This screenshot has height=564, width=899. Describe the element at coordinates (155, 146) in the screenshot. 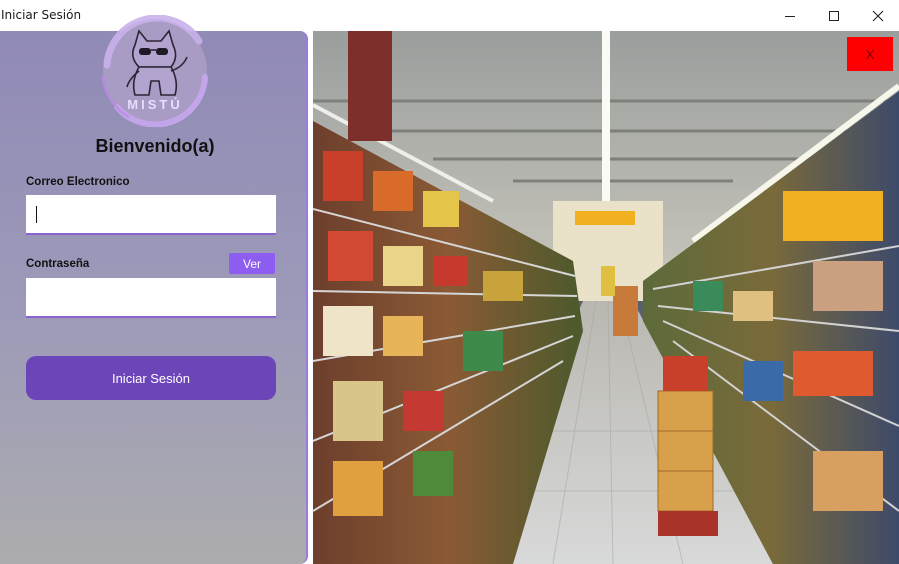

I see `welcome-heading: Bienvenido(a)` at that location.